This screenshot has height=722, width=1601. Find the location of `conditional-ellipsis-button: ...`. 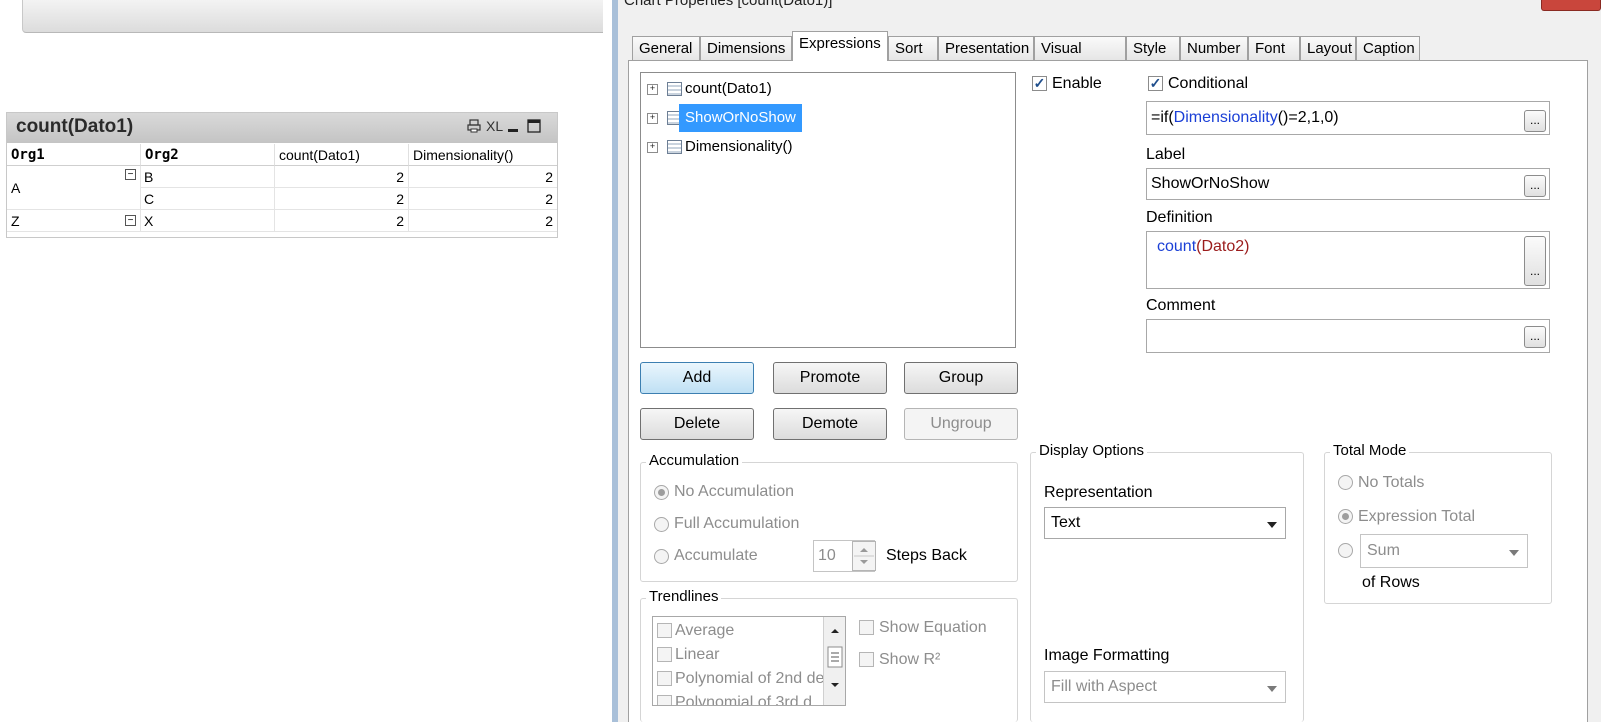

conditional-ellipsis-button: ... is located at coordinates (1535, 121).